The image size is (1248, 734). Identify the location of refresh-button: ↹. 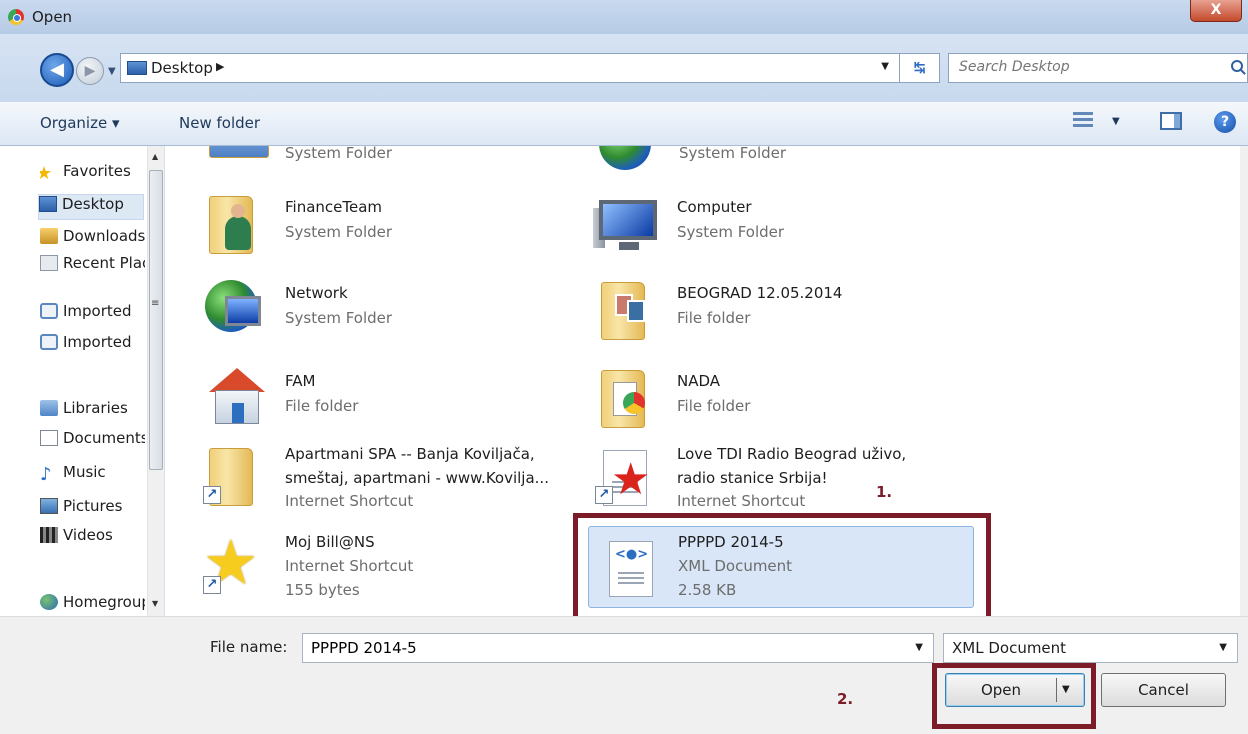
(920, 68).